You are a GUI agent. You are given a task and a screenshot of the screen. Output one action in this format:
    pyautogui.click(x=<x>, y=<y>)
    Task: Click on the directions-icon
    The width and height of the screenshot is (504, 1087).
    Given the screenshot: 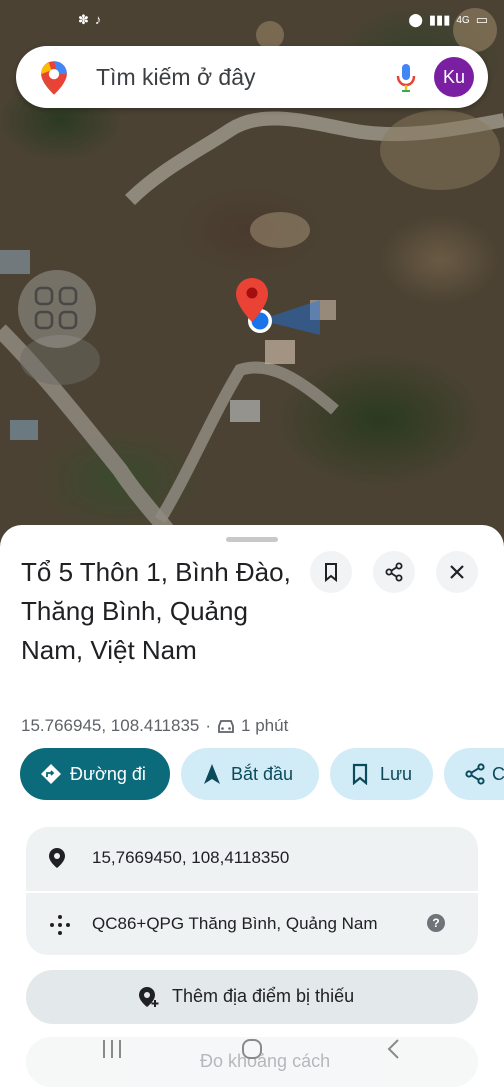 What is the action you would take?
    pyautogui.click(x=51, y=774)
    